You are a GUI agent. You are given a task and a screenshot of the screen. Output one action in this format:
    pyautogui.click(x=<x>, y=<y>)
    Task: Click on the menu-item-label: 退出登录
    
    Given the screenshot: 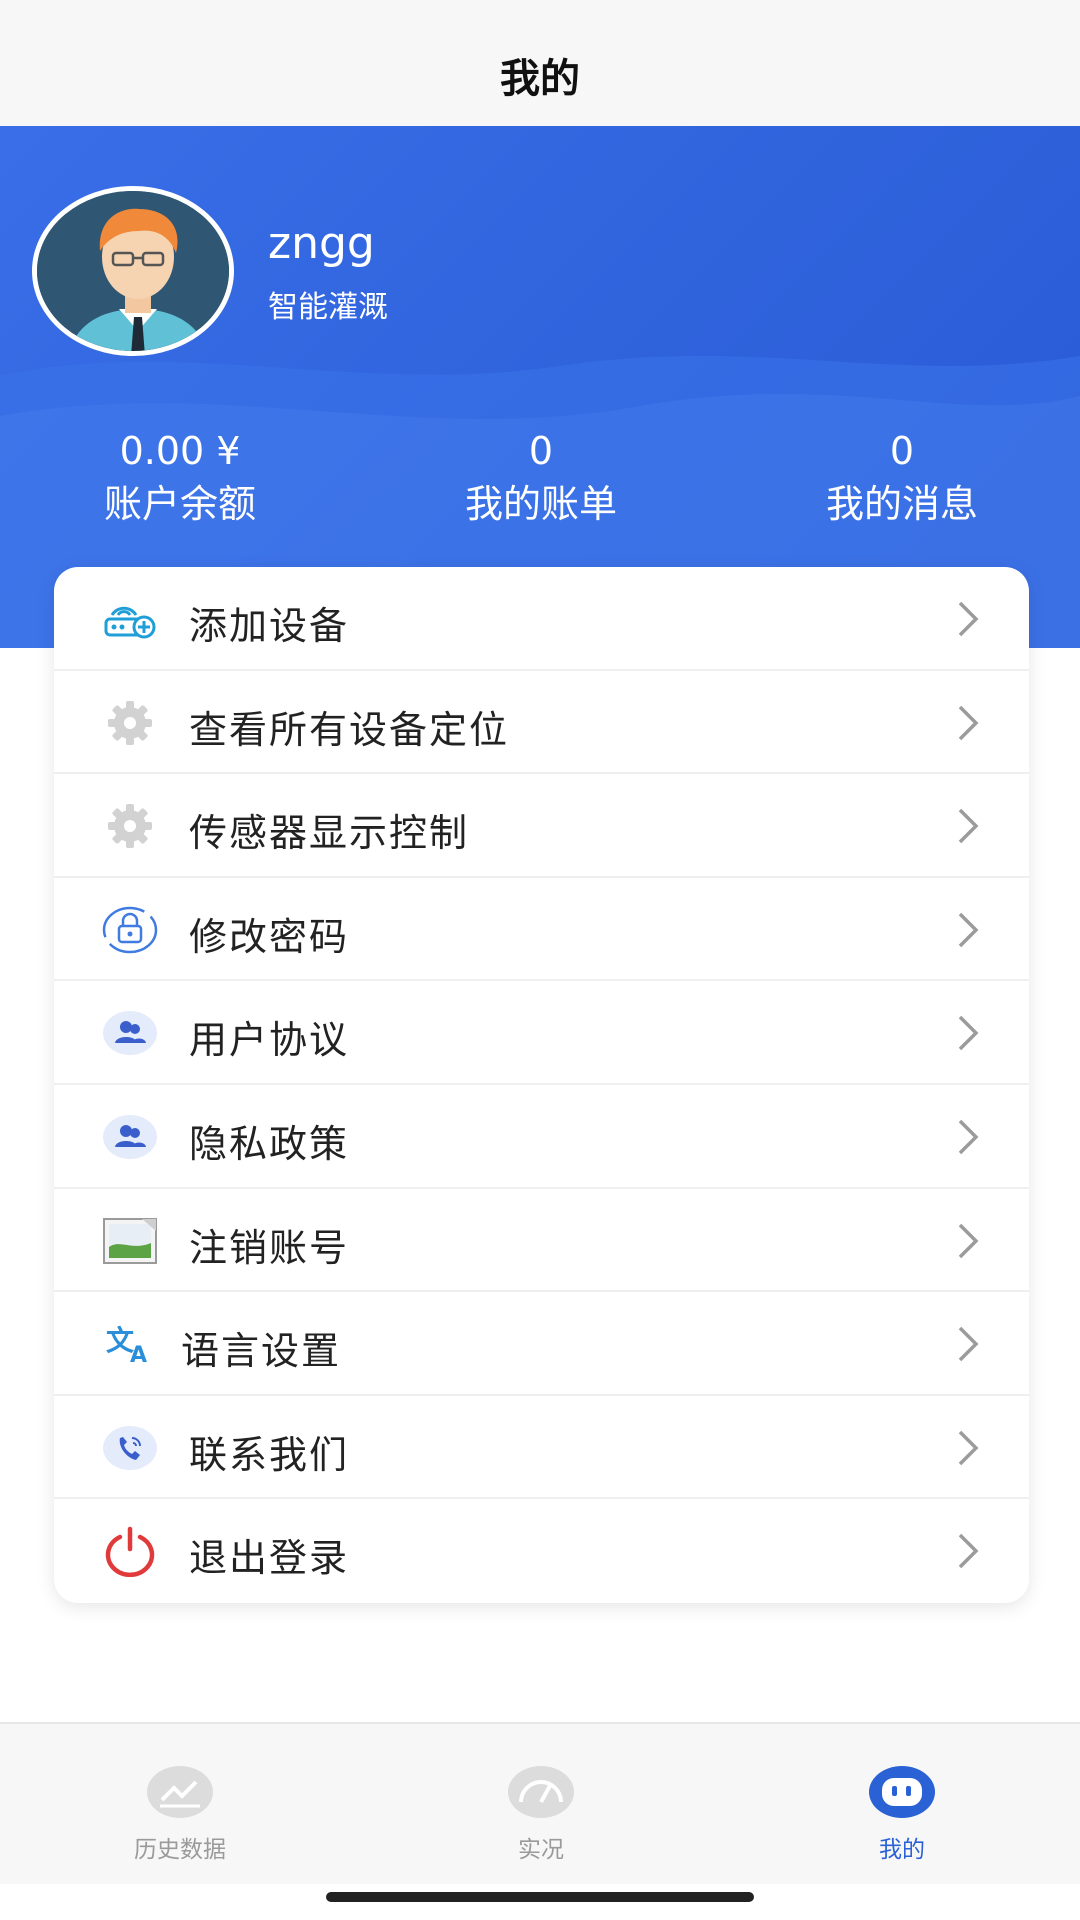 What is the action you would take?
    pyautogui.click(x=269, y=1558)
    